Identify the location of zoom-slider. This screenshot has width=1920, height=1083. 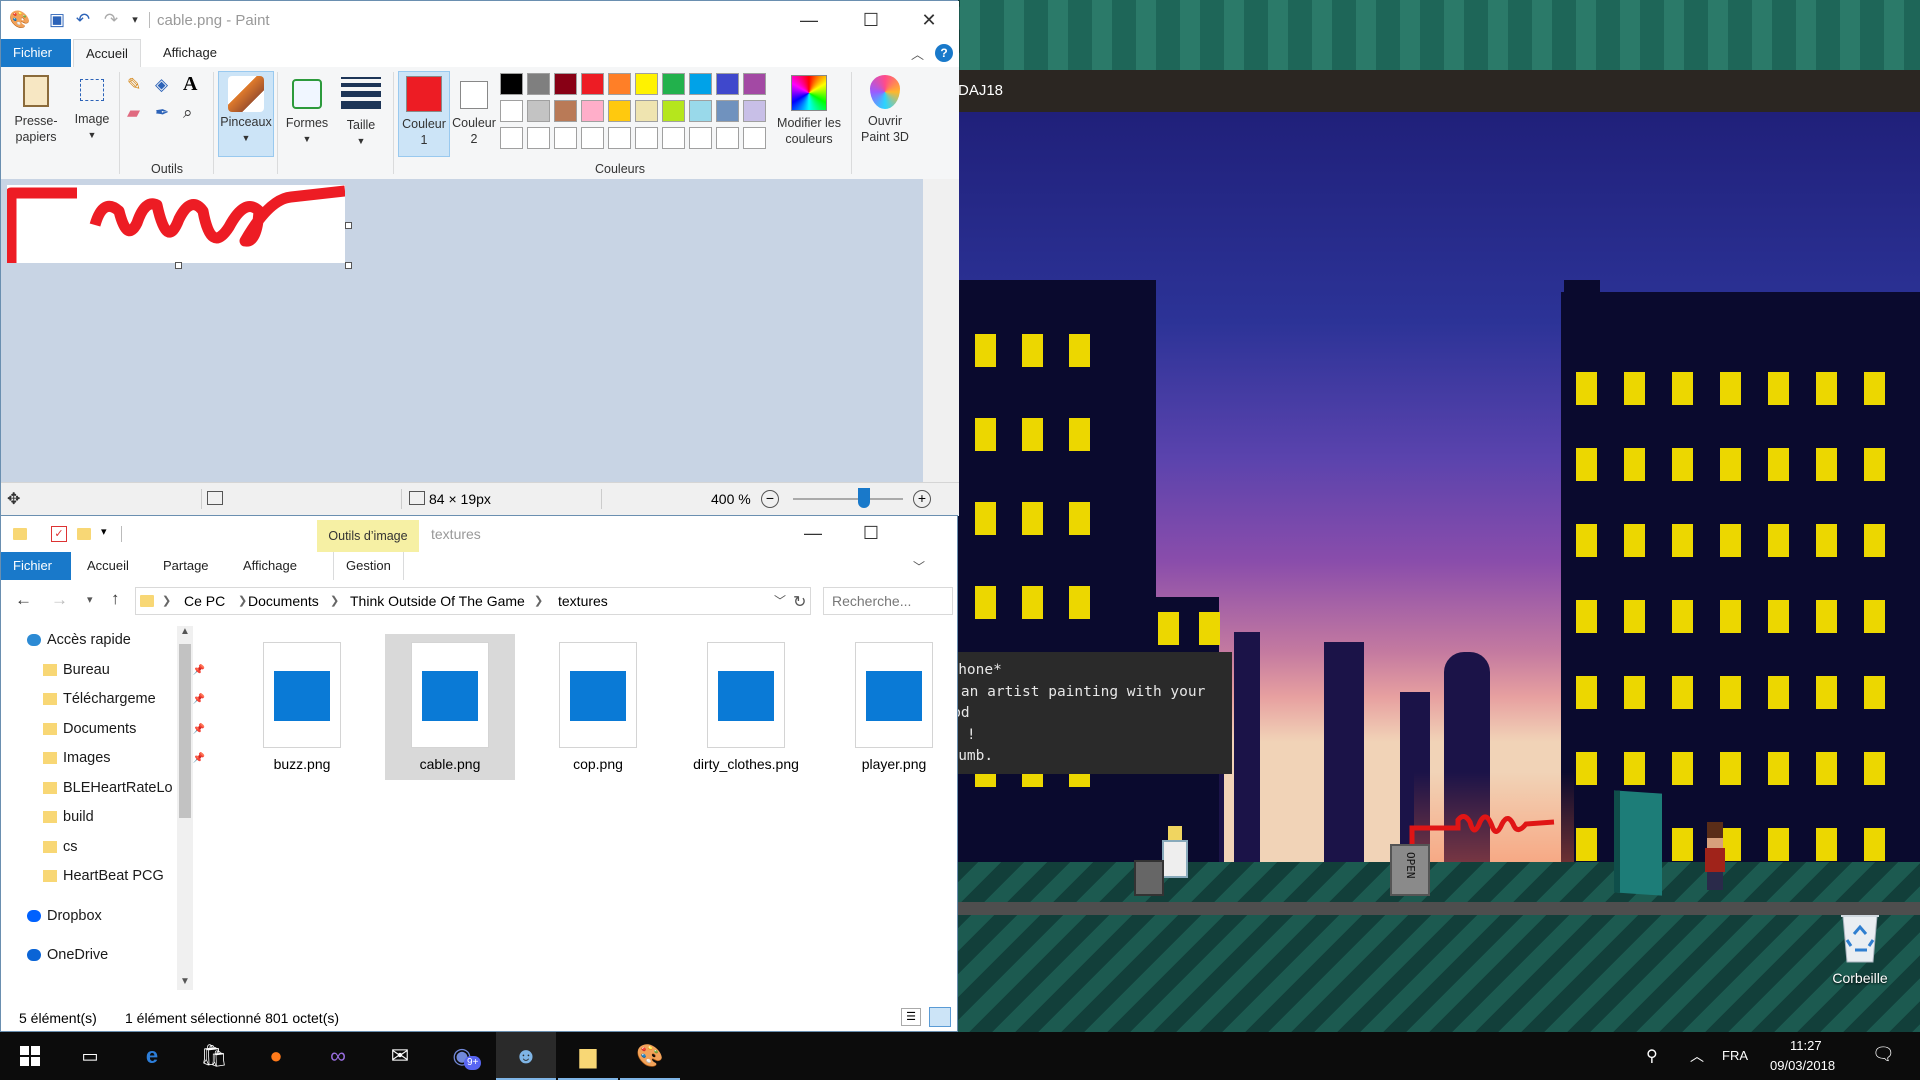
(848, 498).